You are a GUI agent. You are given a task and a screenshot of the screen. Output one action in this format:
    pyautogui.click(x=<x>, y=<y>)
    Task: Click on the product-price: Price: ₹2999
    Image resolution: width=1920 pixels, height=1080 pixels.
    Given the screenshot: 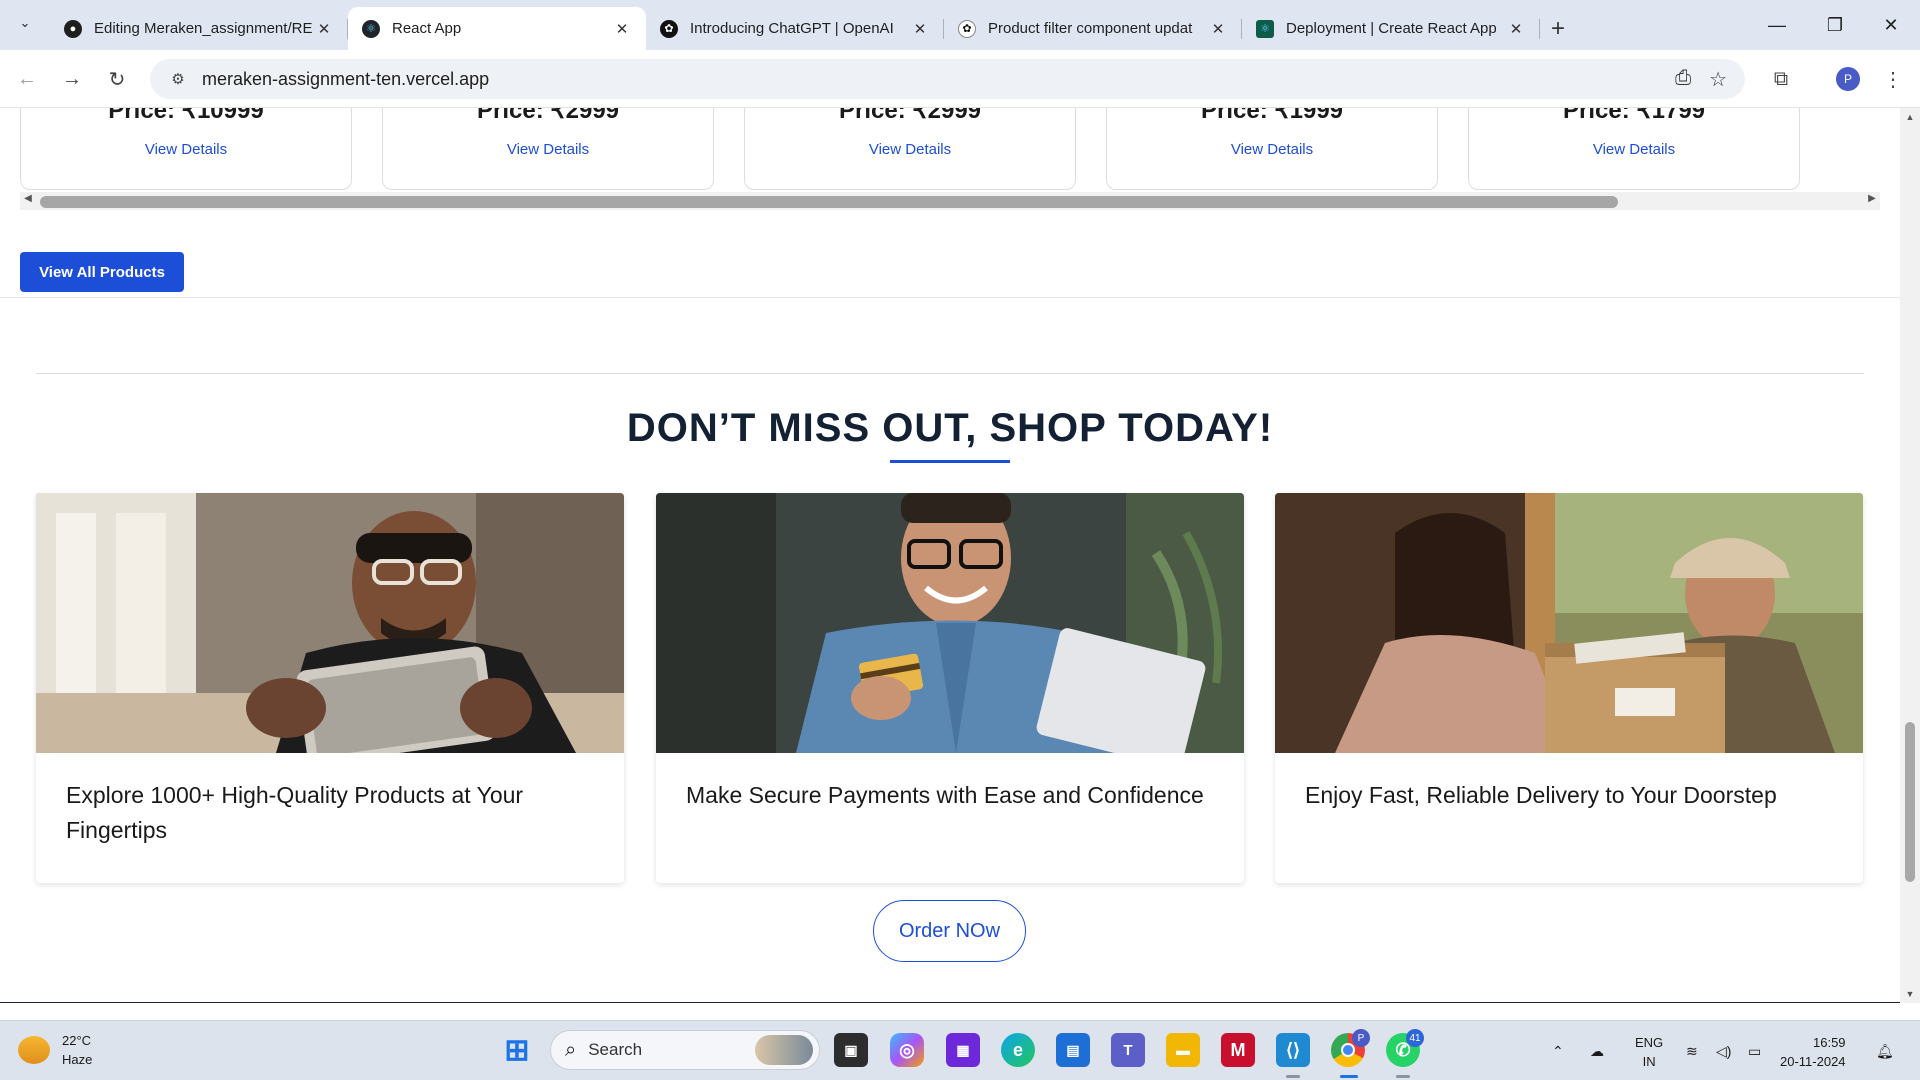 What is the action you would take?
    pyautogui.click(x=548, y=116)
    